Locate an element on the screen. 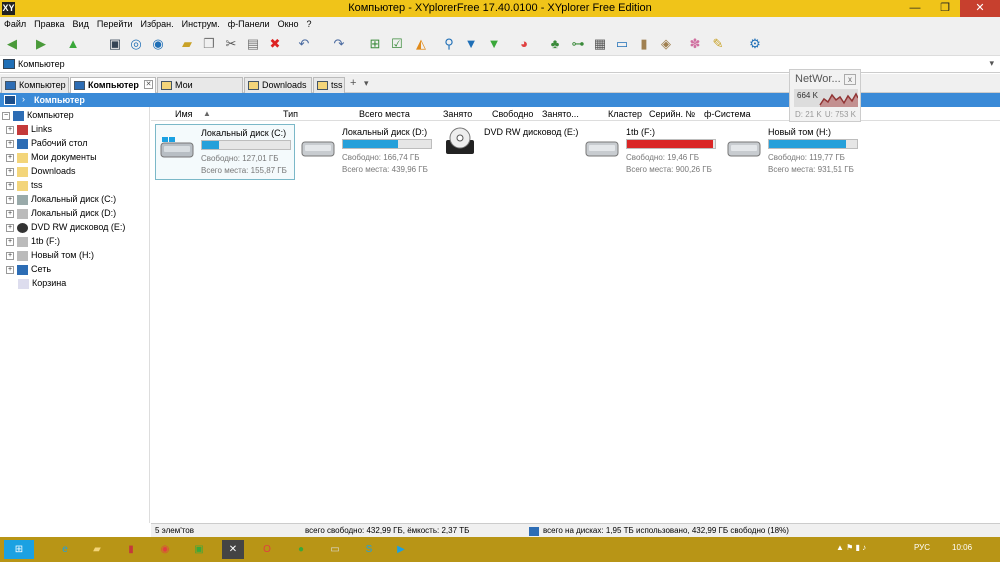  app-icon: ▮ is located at coordinates (131, 549).